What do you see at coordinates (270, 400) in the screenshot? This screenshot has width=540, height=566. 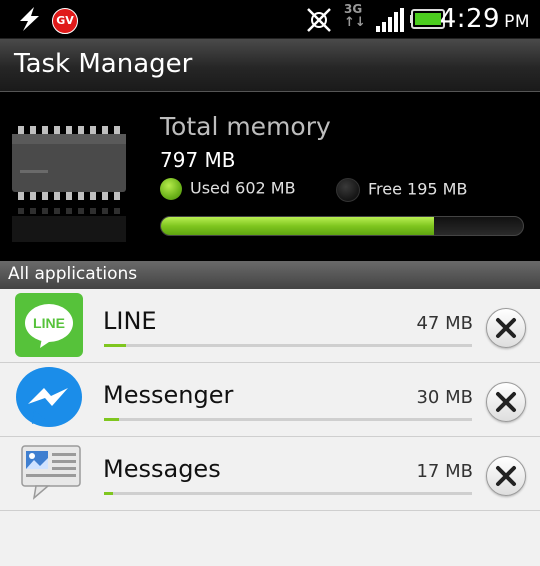 I see `app-row-messenger: Messenger 30 MB` at bounding box center [270, 400].